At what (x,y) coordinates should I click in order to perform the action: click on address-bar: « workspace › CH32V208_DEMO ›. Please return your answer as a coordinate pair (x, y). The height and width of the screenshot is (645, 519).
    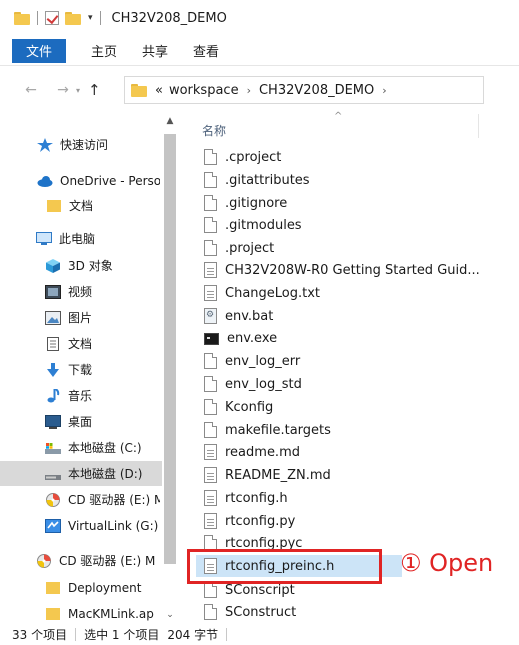
    Looking at the image, I should click on (304, 90).